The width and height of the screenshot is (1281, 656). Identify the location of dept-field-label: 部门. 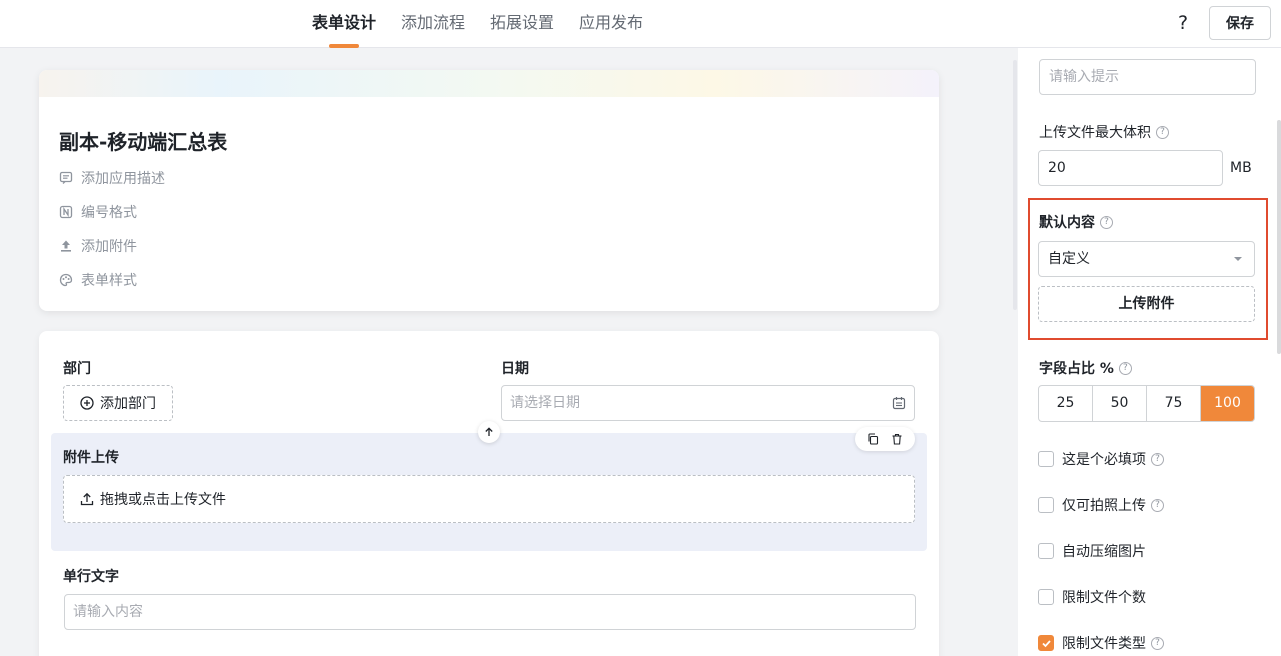
(77, 369).